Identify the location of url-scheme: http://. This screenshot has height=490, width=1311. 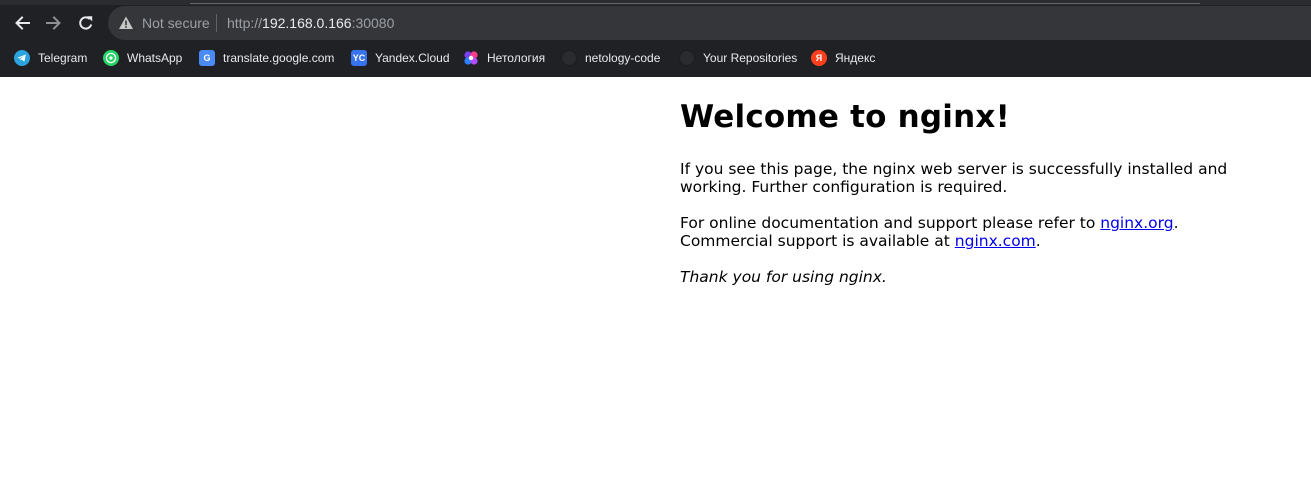
(245, 23).